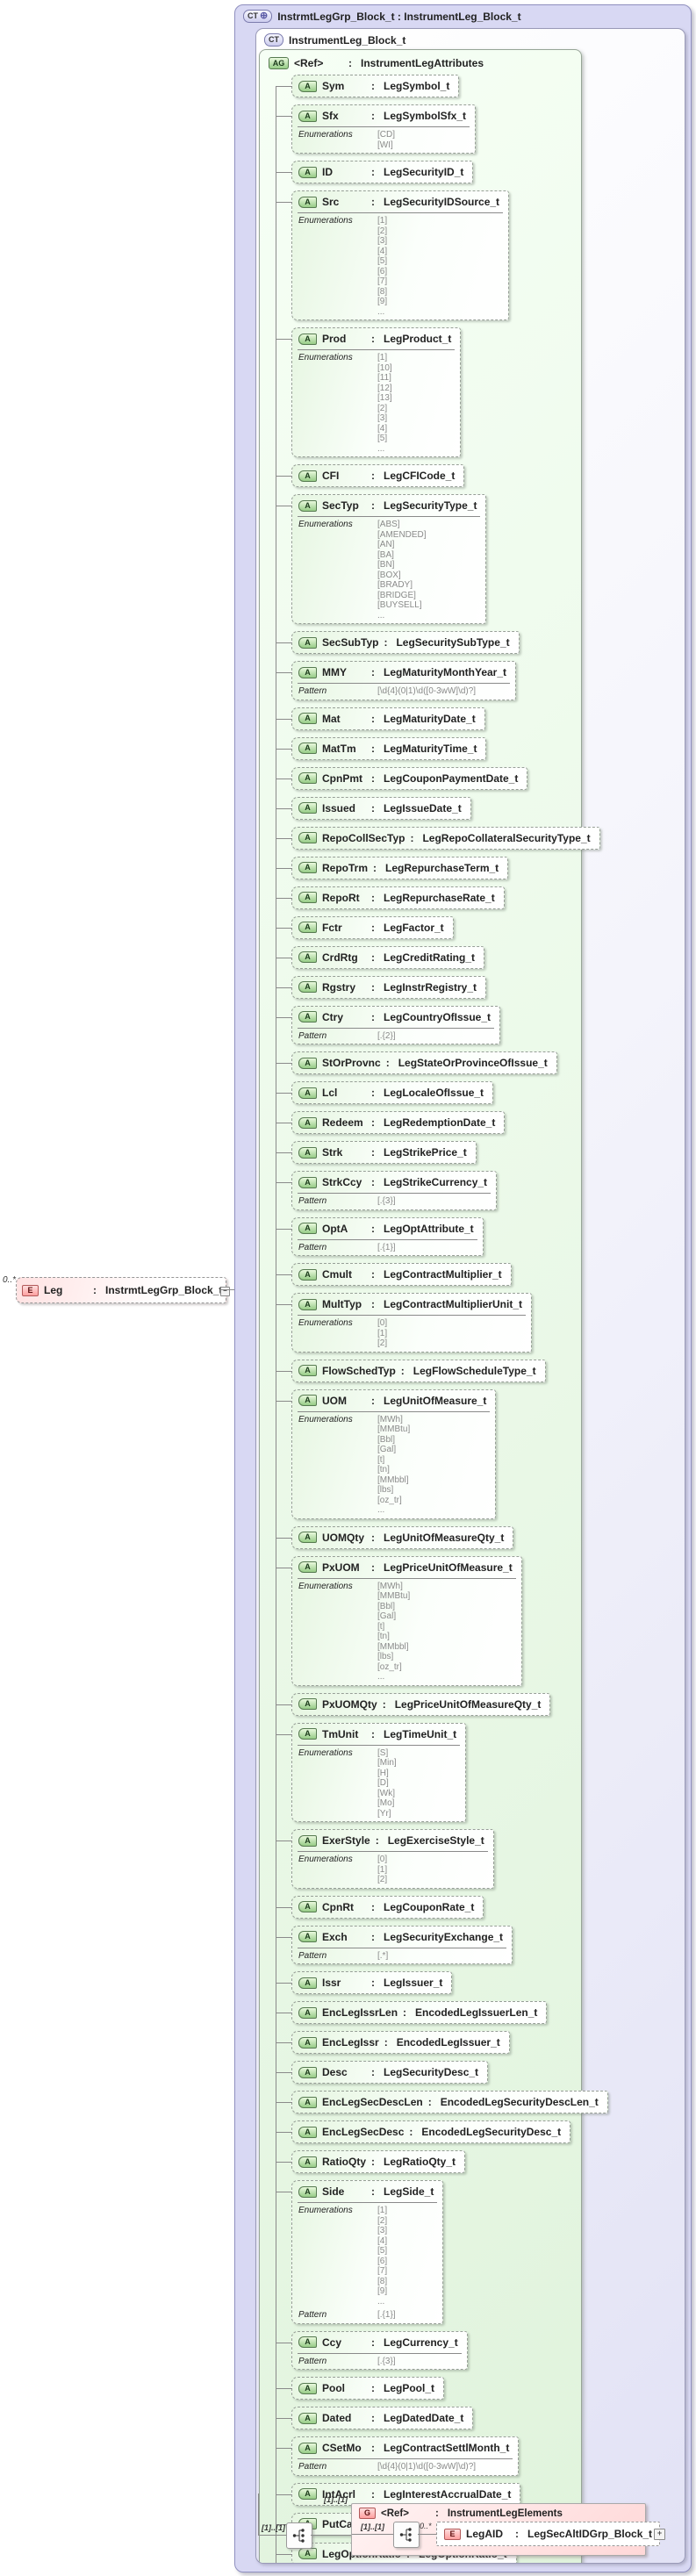  What do you see at coordinates (471, 39) in the screenshot?
I see `inner-complextype-header: CT InstrumentLeg_Block_t` at bounding box center [471, 39].